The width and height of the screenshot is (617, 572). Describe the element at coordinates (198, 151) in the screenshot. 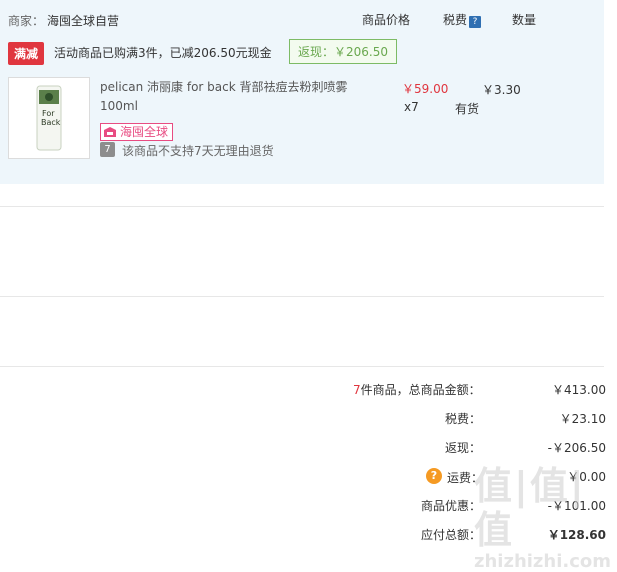

I see `return-note: 该商品不支持7天无理由退货` at that location.